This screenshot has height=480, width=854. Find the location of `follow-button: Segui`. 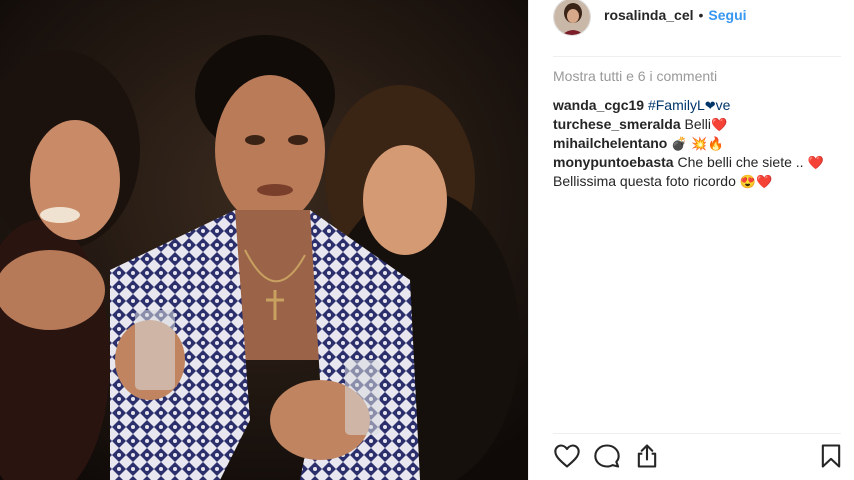

follow-button: Segui is located at coordinates (727, 15).